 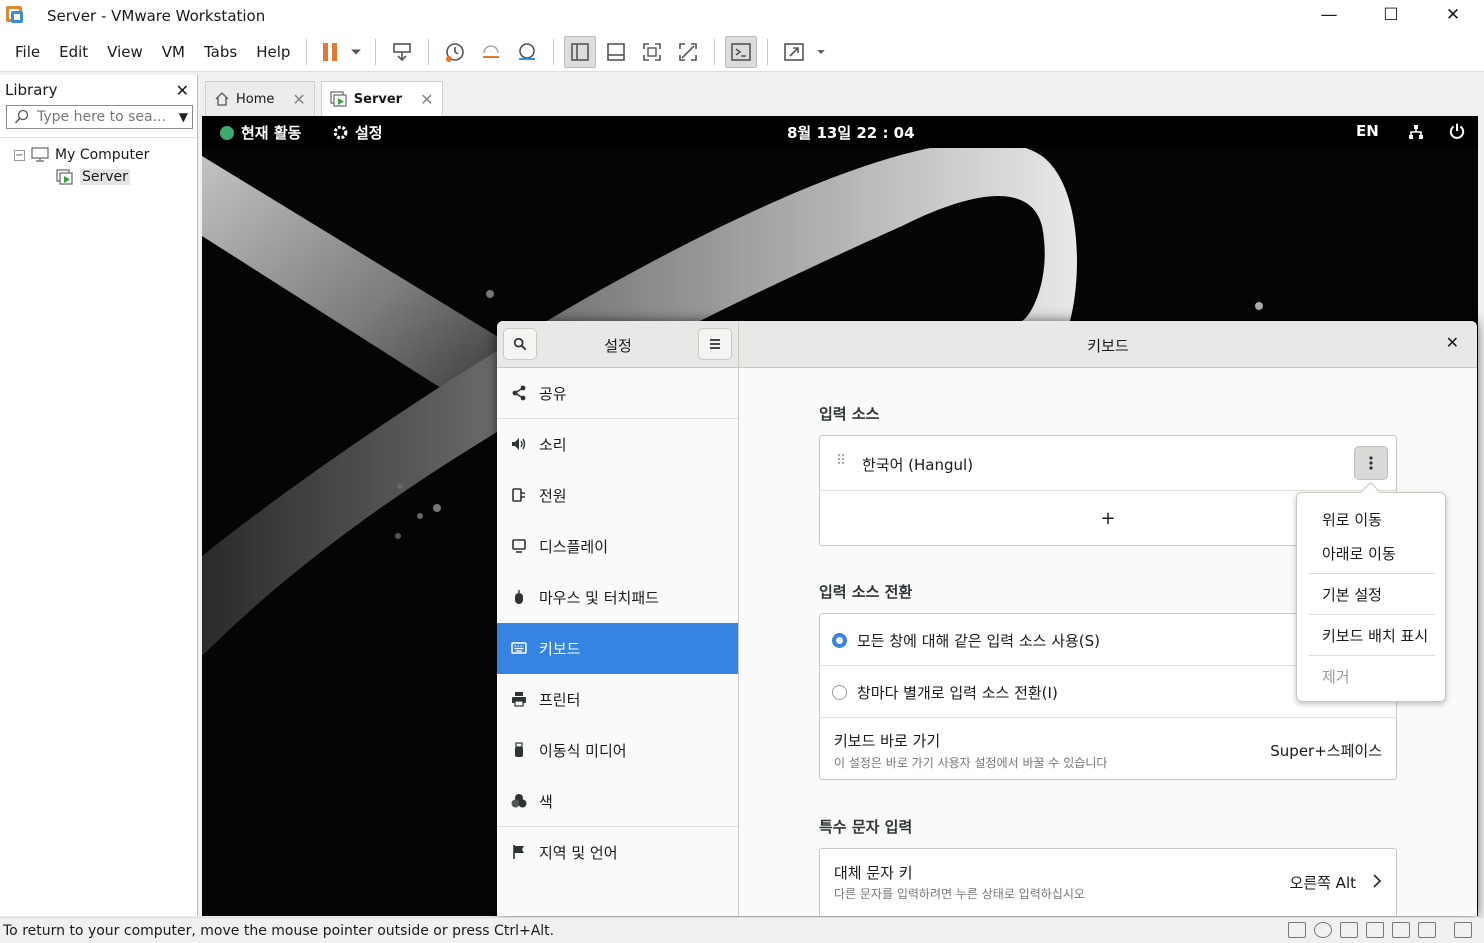 What do you see at coordinates (73, 52) in the screenshot?
I see `menu-edit: Edit` at bounding box center [73, 52].